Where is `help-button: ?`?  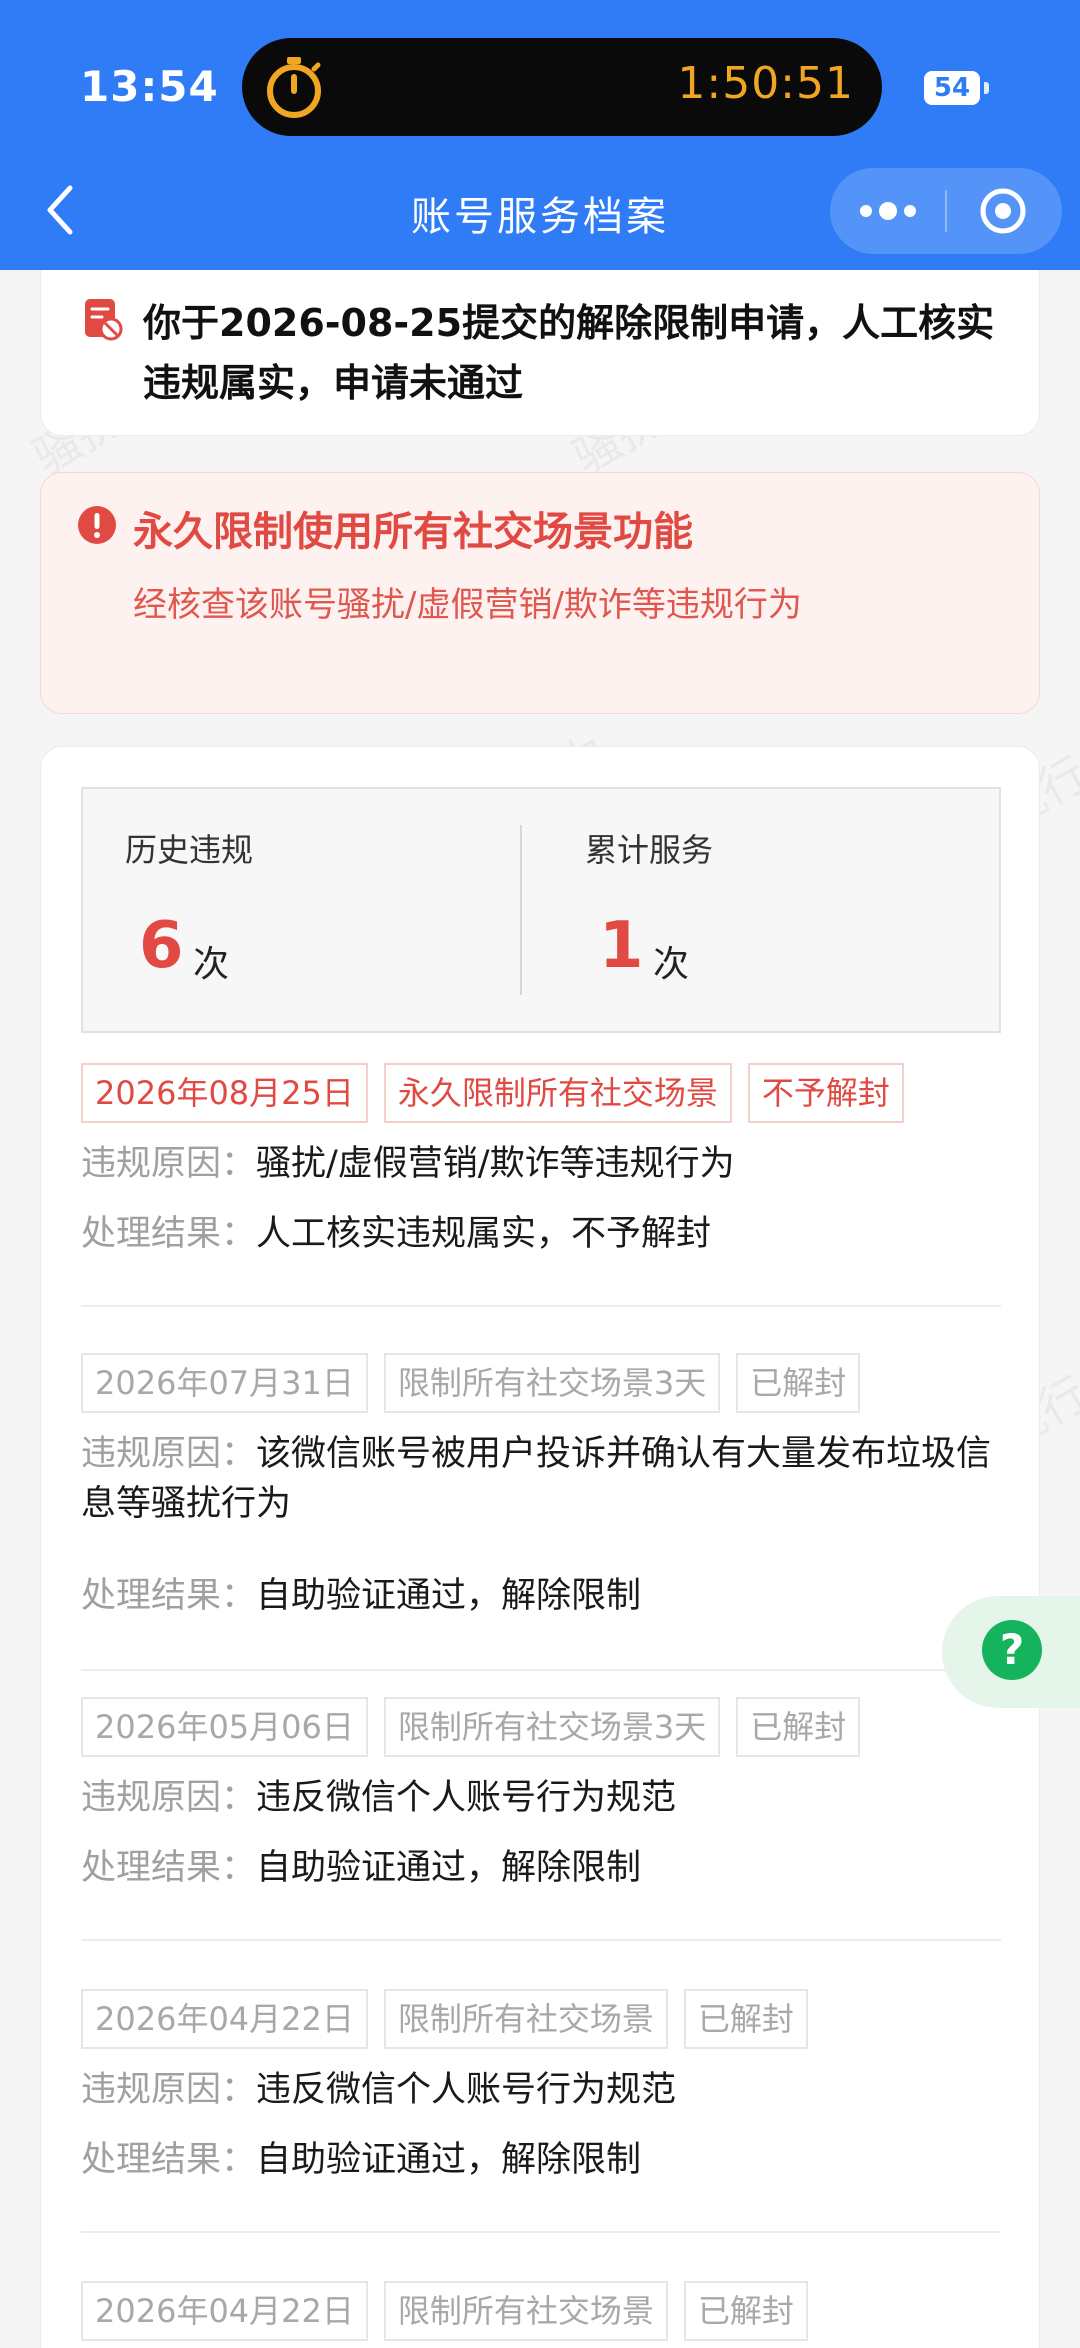
help-button: ? is located at coordinates (1011, 1652).